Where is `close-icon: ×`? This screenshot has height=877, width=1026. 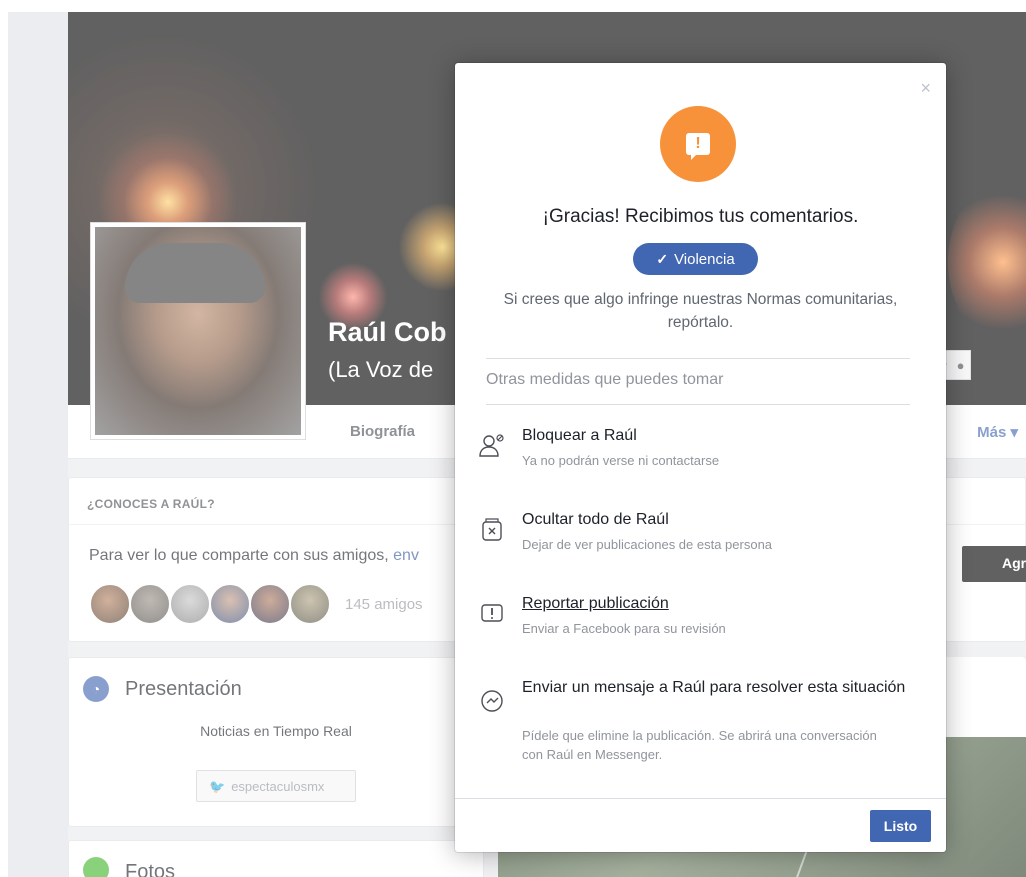 close-icon: × is located at coordinates (925, 88).